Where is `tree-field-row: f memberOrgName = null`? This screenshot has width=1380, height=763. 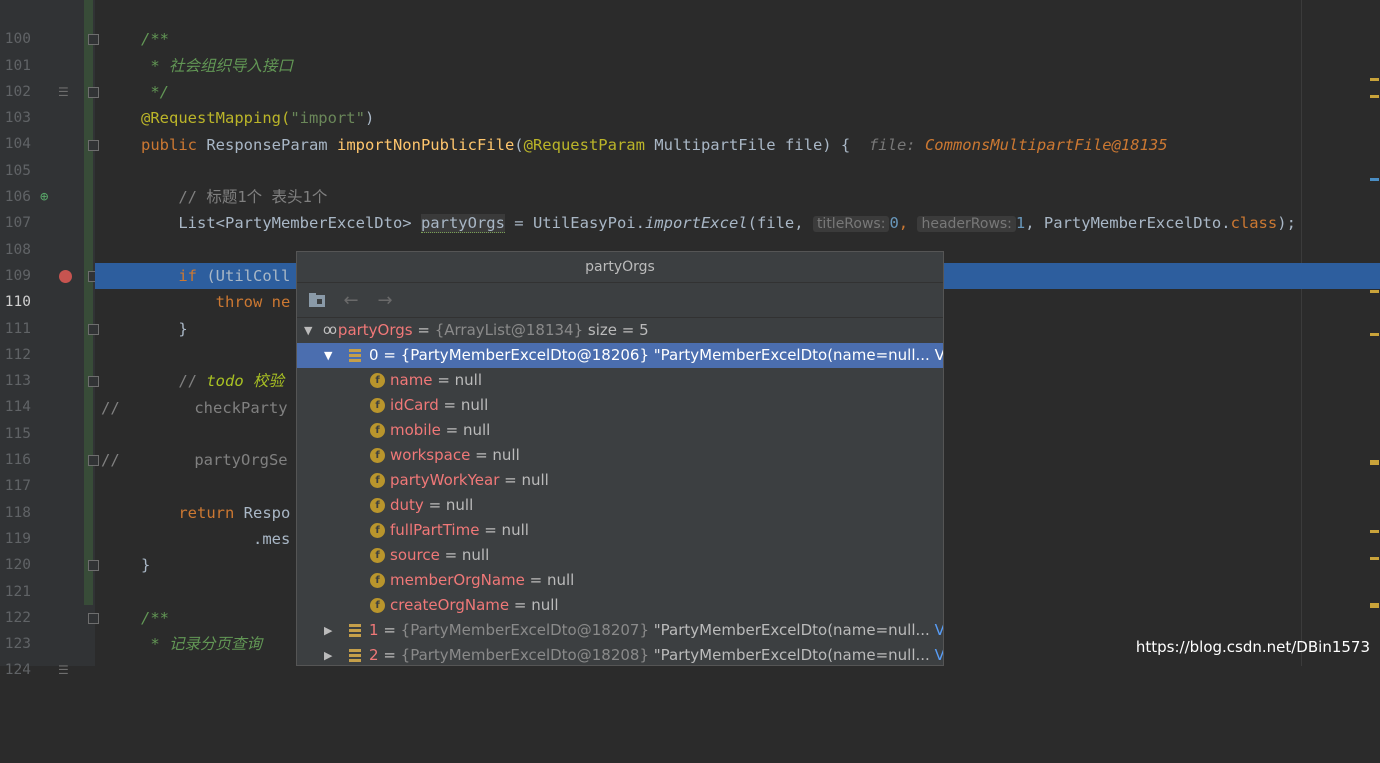
tree-field-row: f memberOrgName = null is located at coordinates (620, 580).